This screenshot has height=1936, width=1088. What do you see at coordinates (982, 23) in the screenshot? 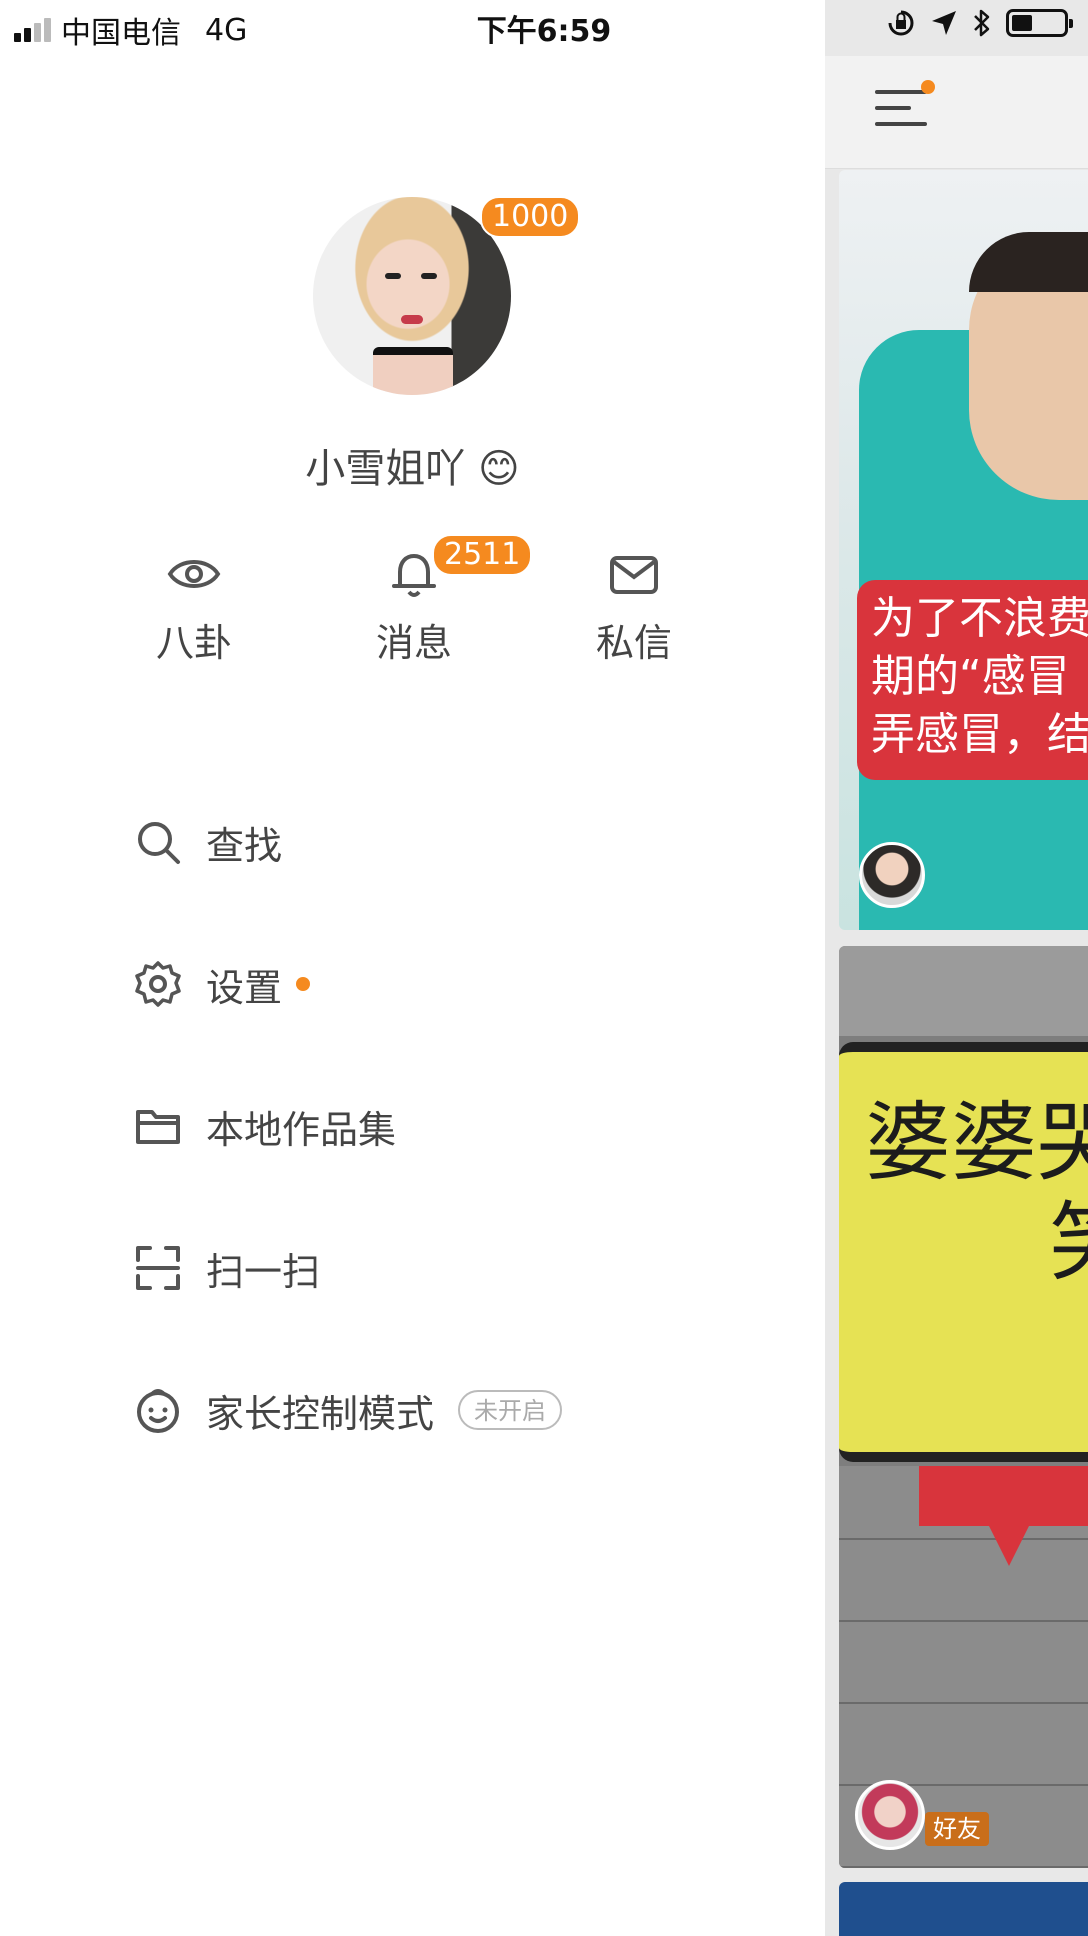
I see `bluetooth-icon` at bounding box center [982, 23].